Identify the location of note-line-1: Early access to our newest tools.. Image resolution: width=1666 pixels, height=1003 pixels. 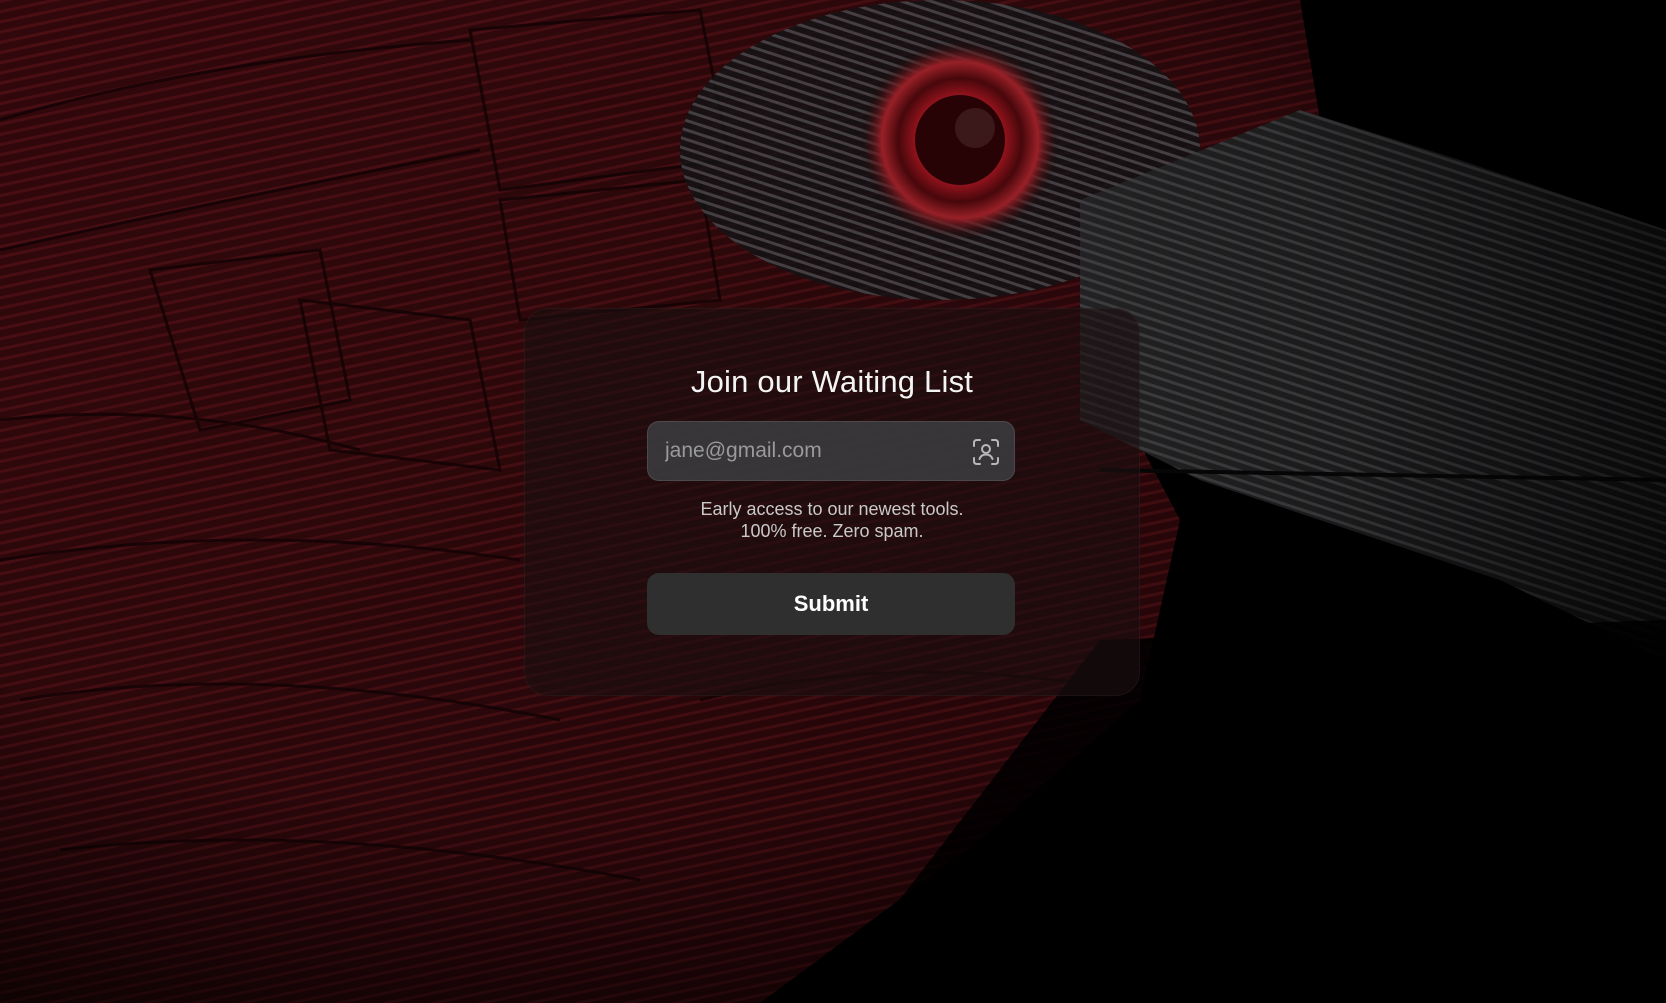
(832, 509).